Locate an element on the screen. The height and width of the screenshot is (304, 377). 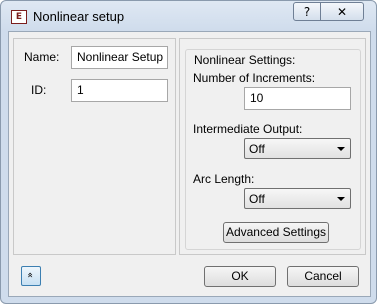
double-chevron-up-icon: » is located at coordinates (30, 275).